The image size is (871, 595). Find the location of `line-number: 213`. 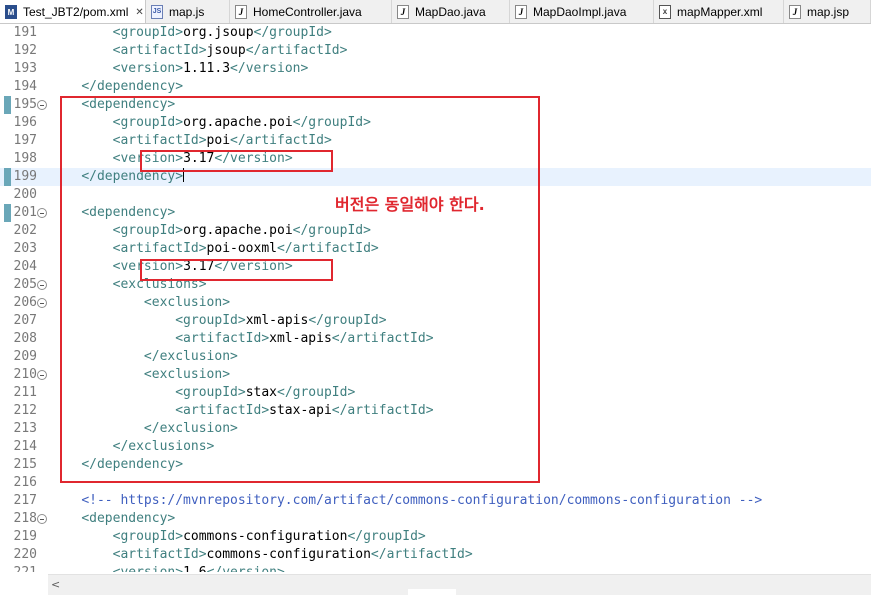

line-number: 213 is located at coordinates (25, 428).